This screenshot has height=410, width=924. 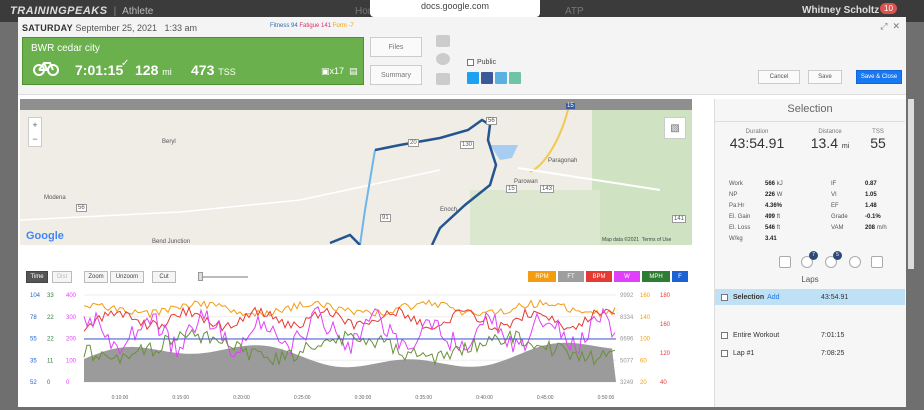 What do you see at coordinates (50, 318) in the screenshot?
I see `axis-tick-label: 22` at bounding box center [50, 318].